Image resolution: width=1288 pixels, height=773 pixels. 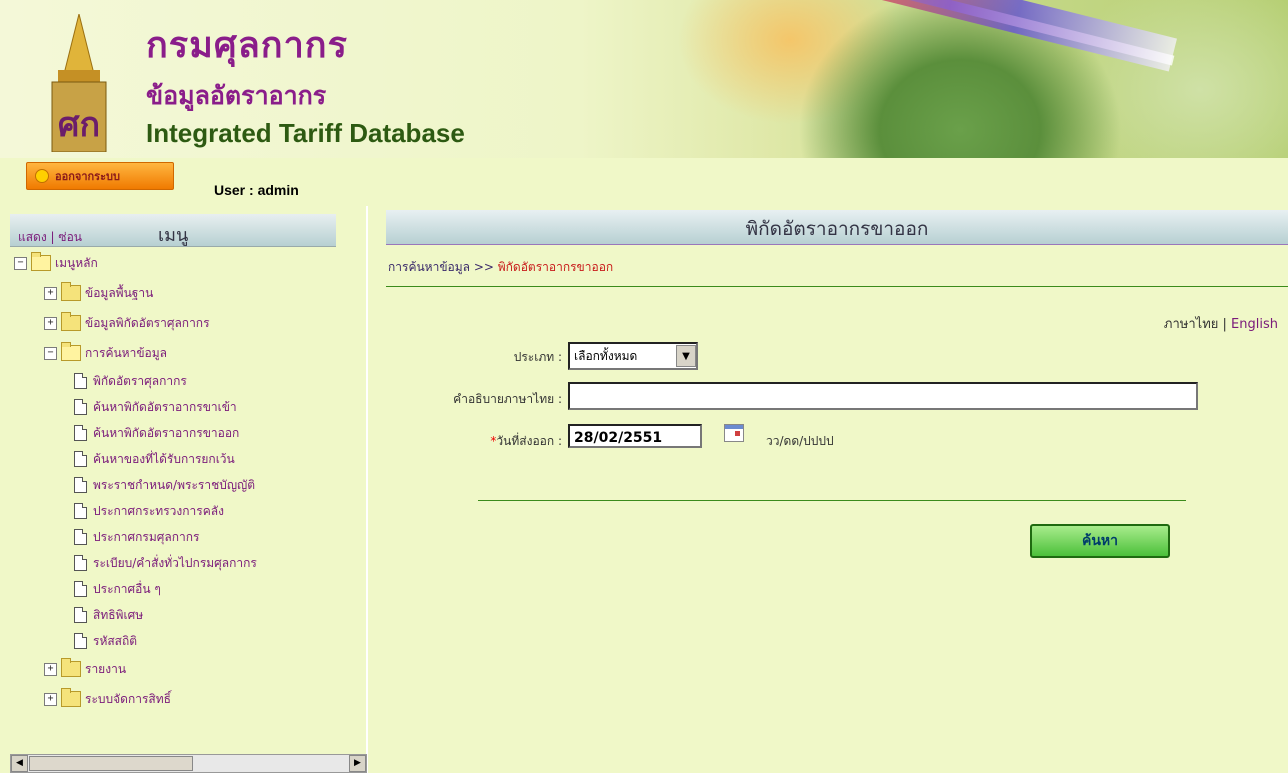 What do you see at coordinates (507, 399) in the screenshot?
I see `description-label: คำอธิบายภาษาไทย :` at bounding box center [507, 399].